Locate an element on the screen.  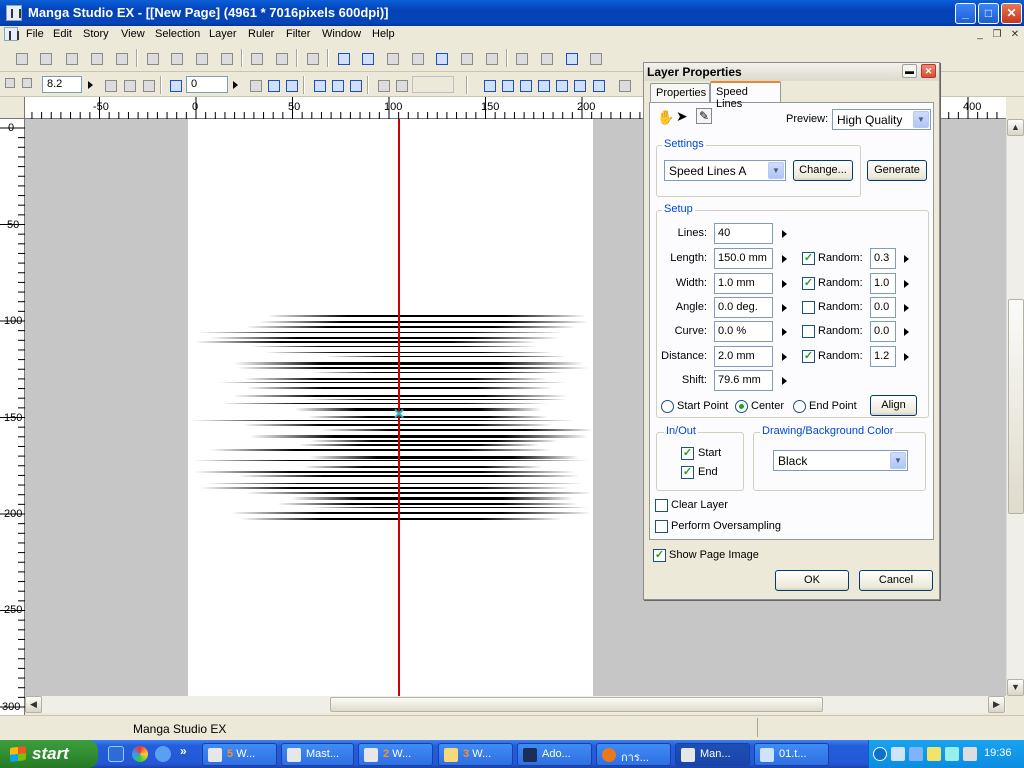
play-icon is located at coordinates (595, 58).